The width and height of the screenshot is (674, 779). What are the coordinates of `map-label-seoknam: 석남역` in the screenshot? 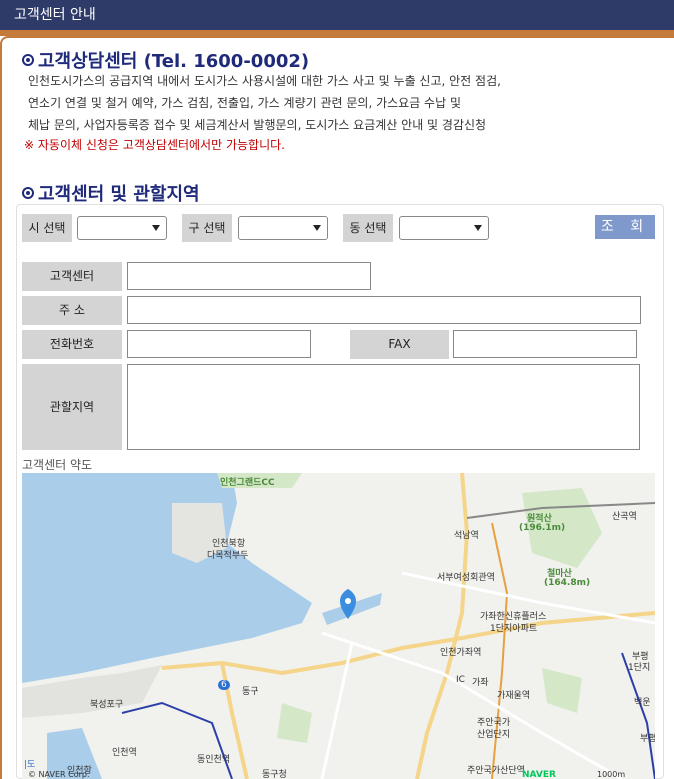 It's located at (466, 536).